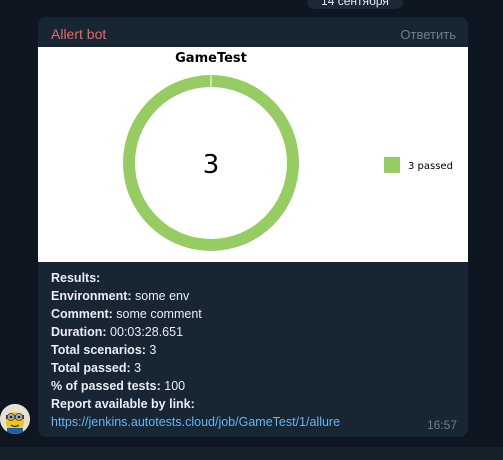 The image size is (503, 460). I want to click on result-line-comment: Comment: some comment, so click(126, 314).